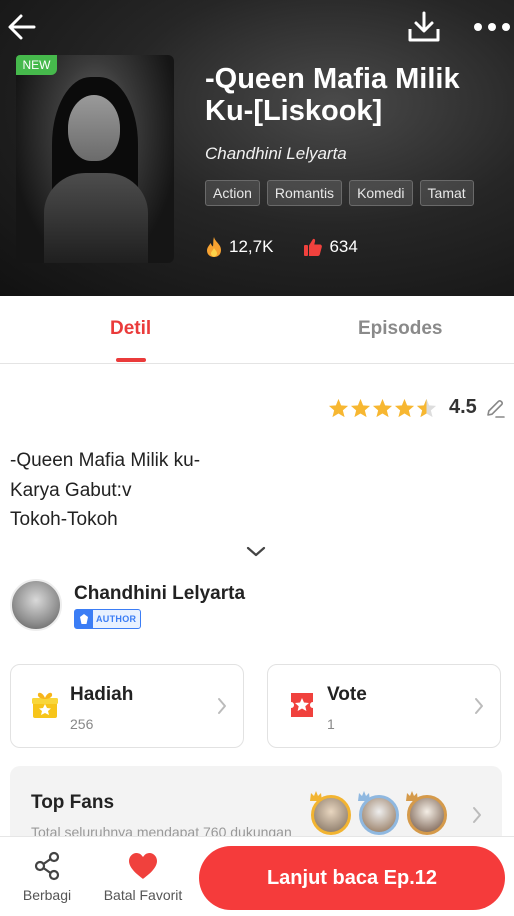 This screenshot has height=916, width=514. I want to click on vote-ticket-icon, so click(302, 705).